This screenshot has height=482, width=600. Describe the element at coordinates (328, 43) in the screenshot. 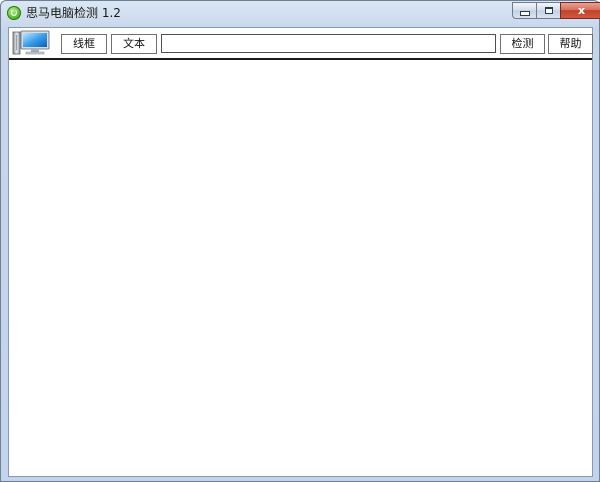

I see `address-input` at that location.